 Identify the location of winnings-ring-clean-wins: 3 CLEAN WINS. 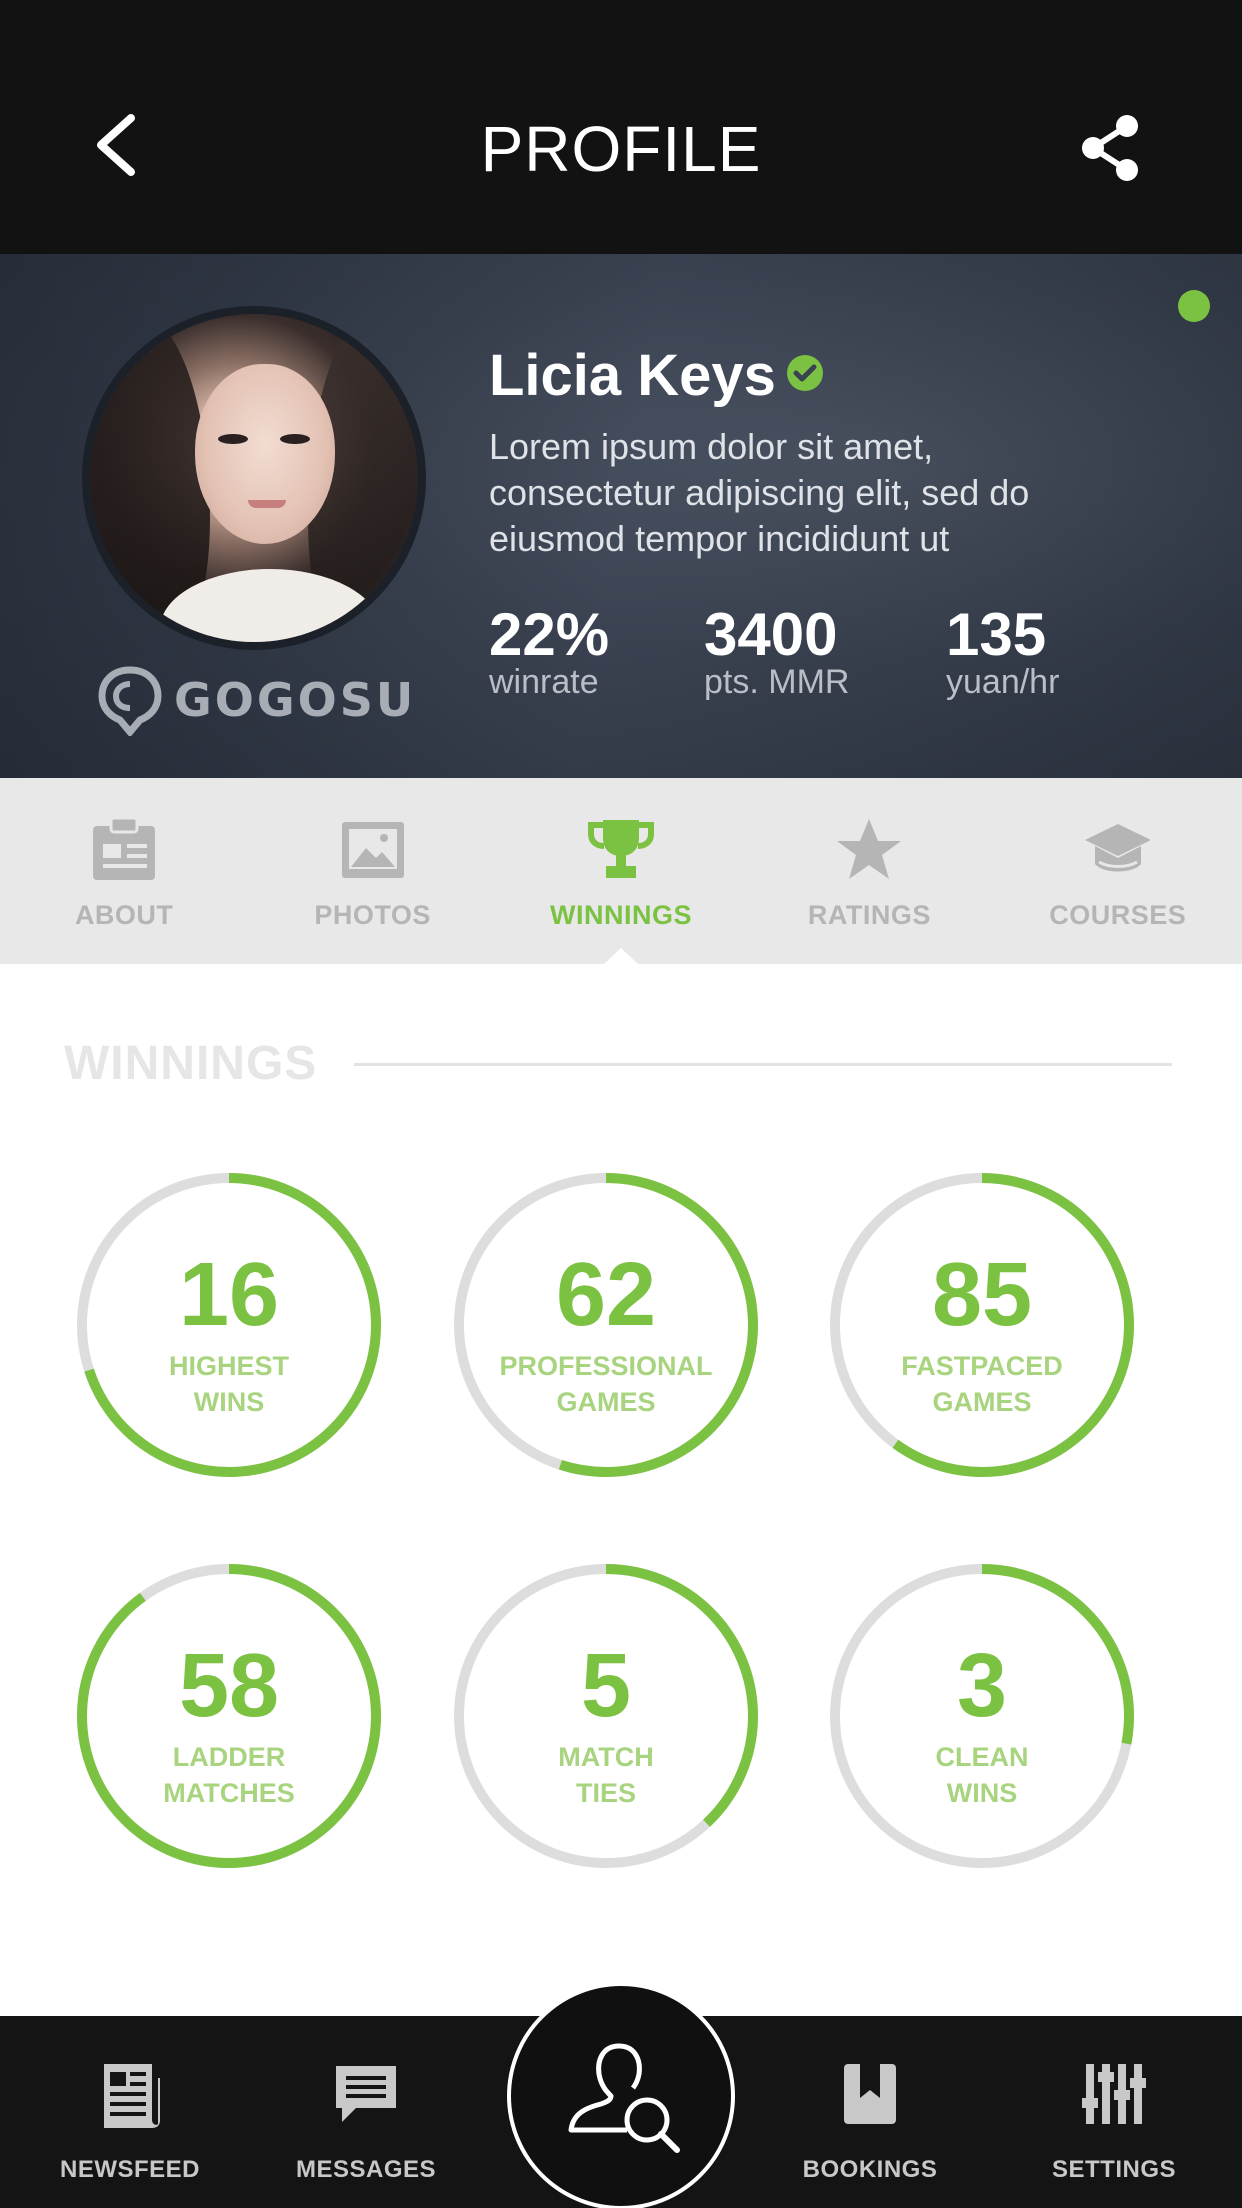
(982, 1716).